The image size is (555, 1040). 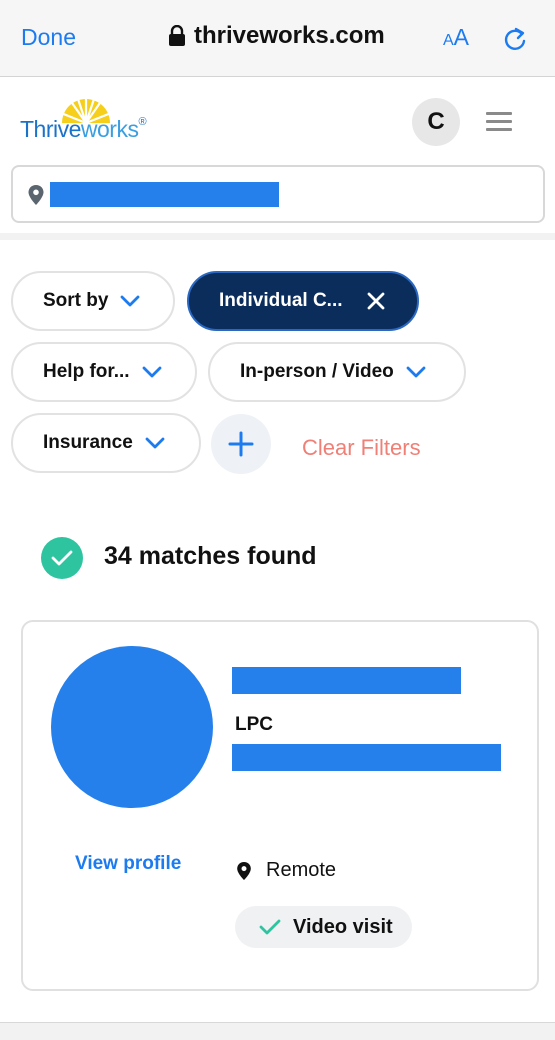 What do you see at coordinates (343, 926) in the screenshot?
I see `video-visit-label: Video visit` at bounding box center [343, 926].